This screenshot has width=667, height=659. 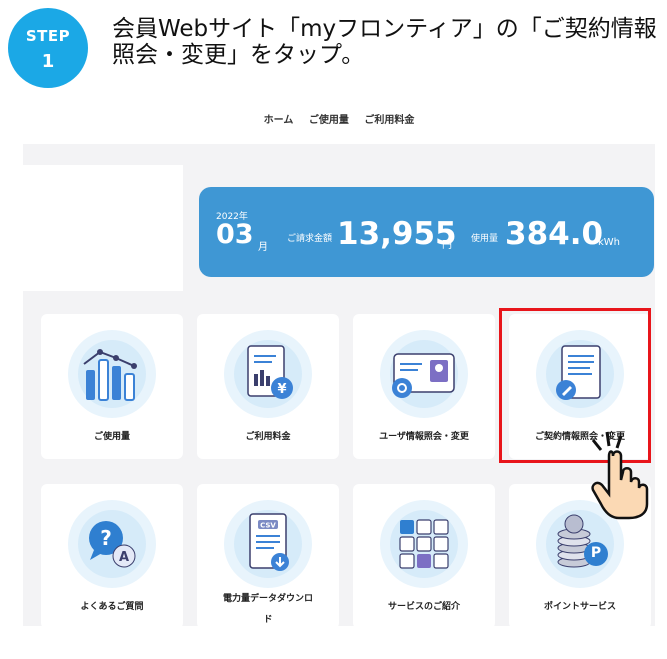 I want to click on billing-summary: 2022年 03 月 ご請求金額 13,955 円 使用量 384.0 kWh, so click(x=426, y=232).